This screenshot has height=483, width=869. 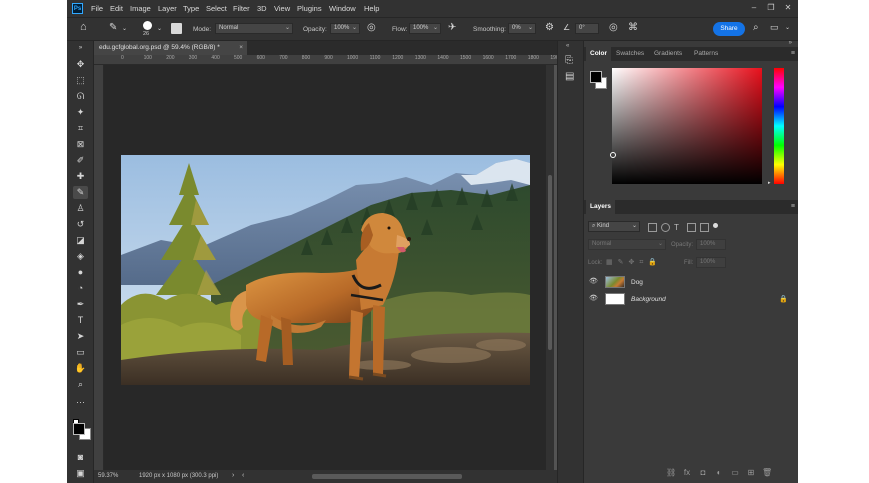 I want to click on eyedropper-tool-icon: ✐, so click(x=80, y=160).